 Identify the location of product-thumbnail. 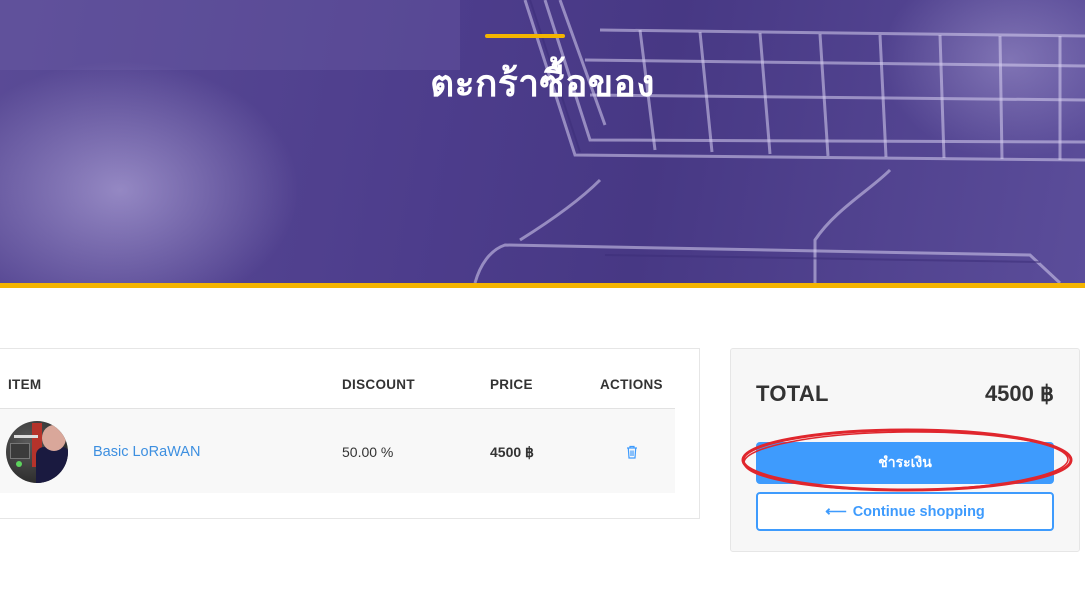
(37, 452).